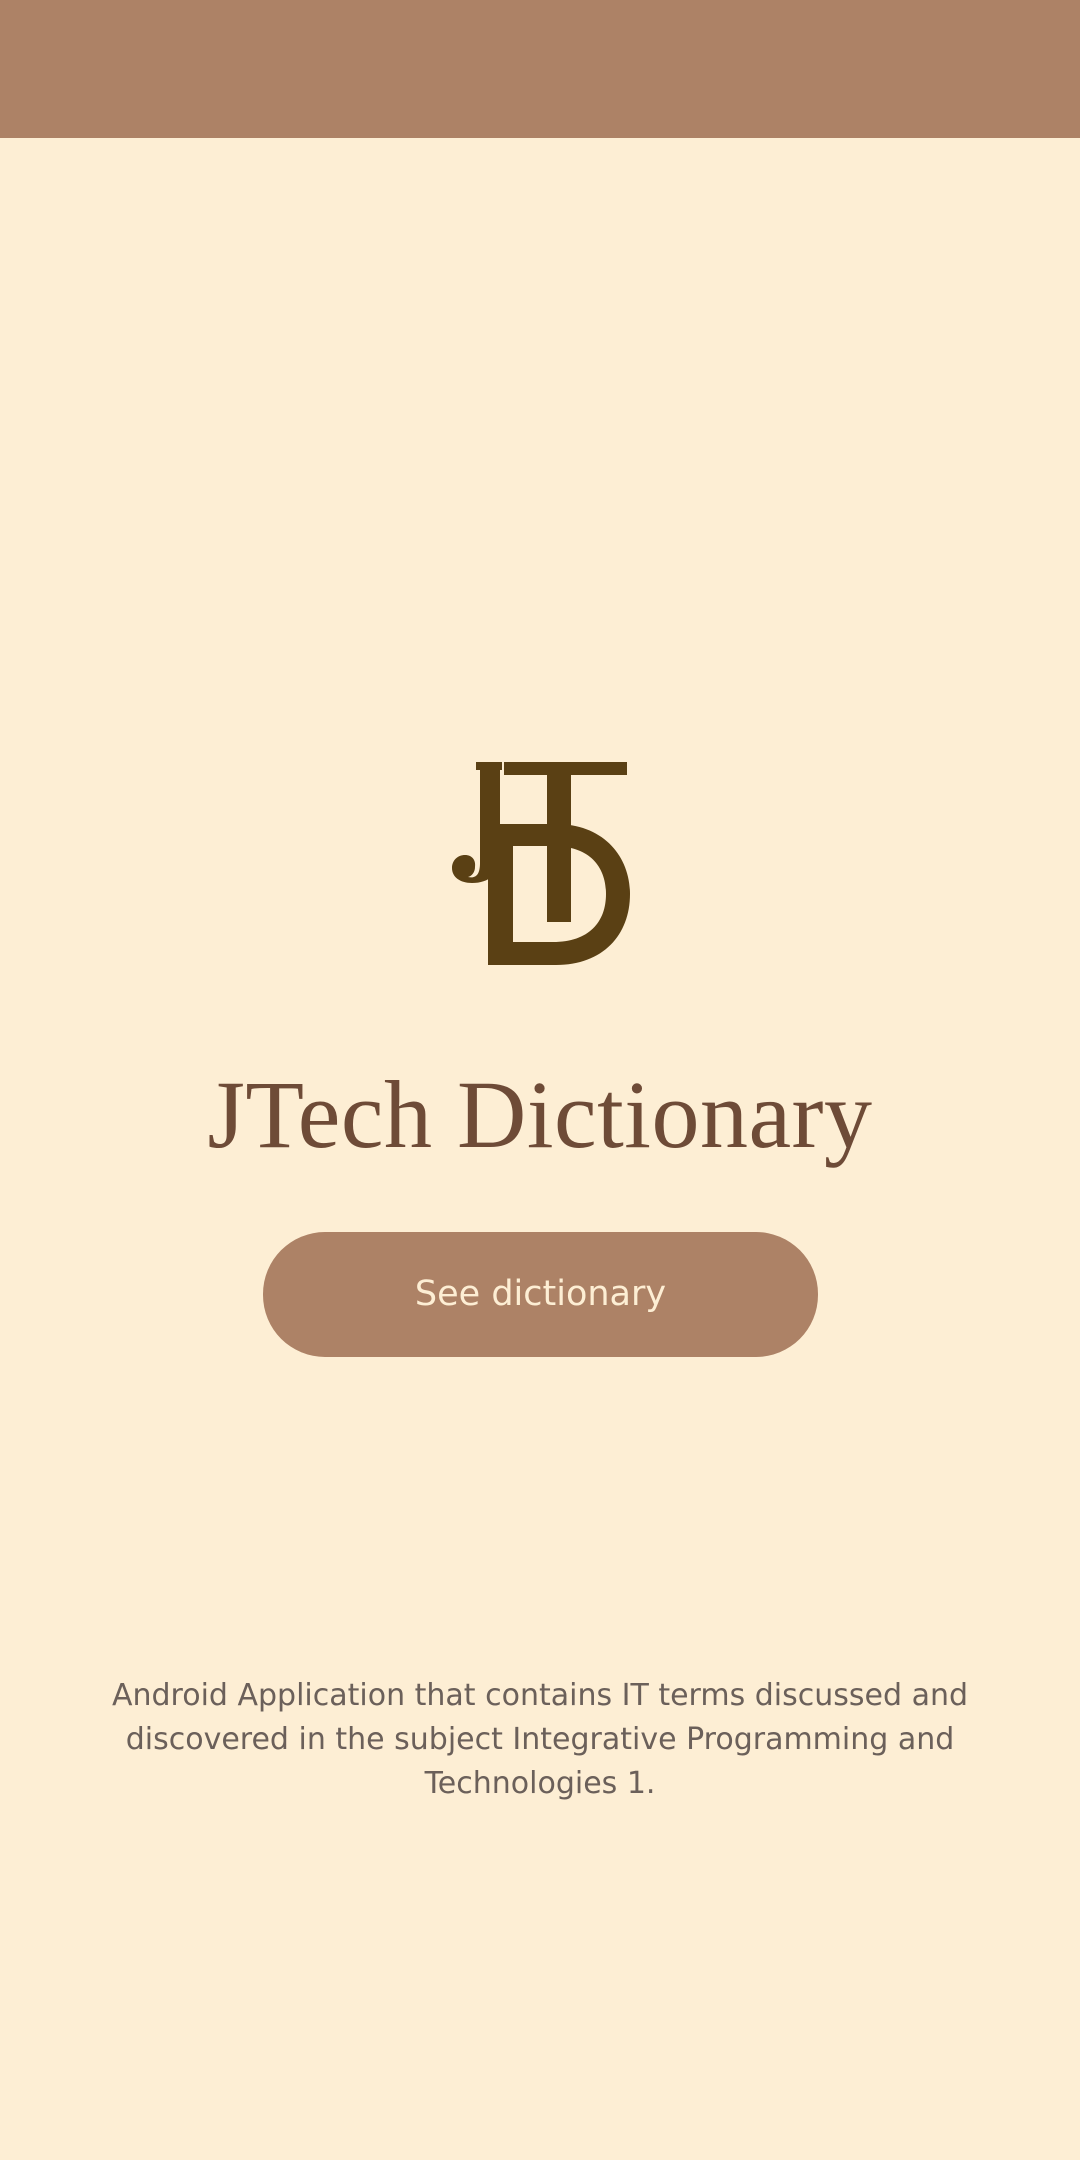  What do you see at coordinates (540, 1114) in the screenshot?
I see `app-title: JTech Dictionary` at bounding box center [540, 1114].